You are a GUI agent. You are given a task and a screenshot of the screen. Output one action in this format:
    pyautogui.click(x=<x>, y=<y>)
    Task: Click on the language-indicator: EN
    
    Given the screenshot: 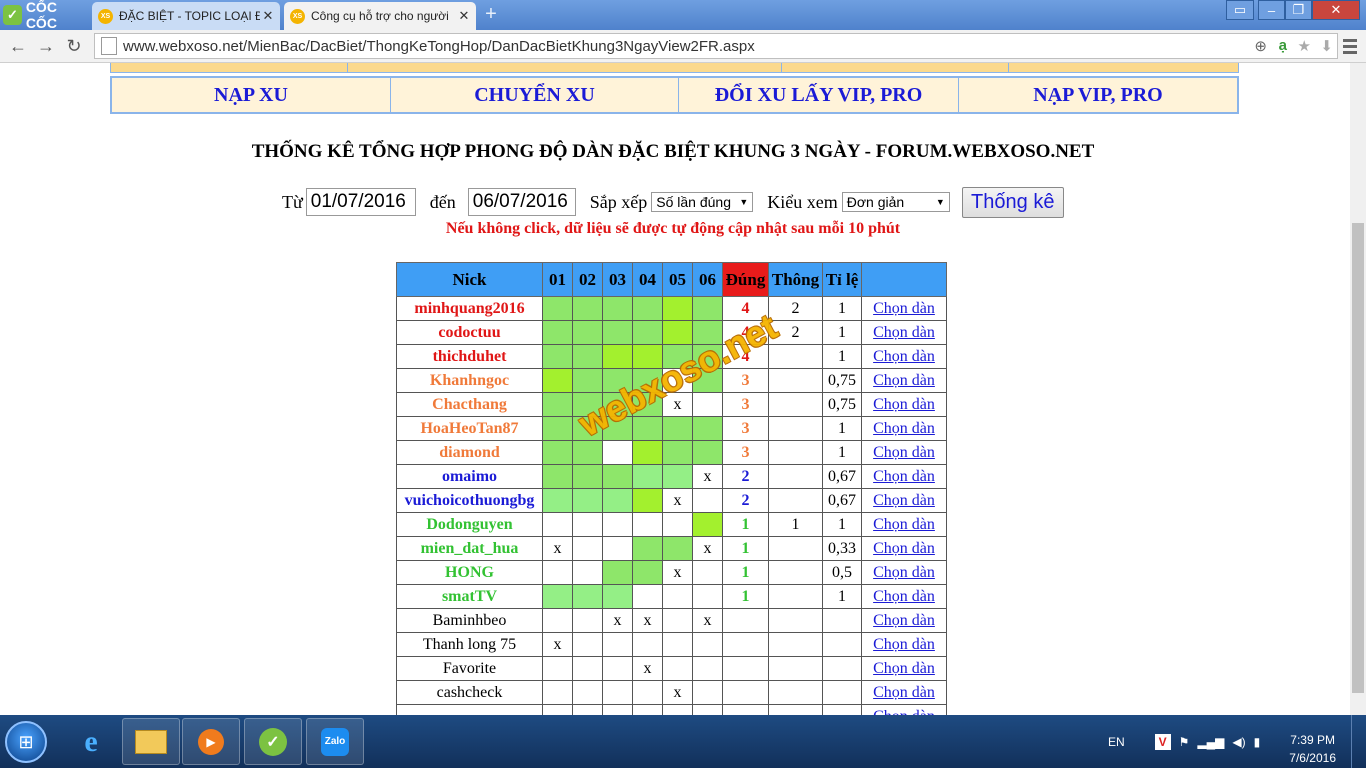 What is the action you would take?
    pyautogui.click(x=1116, y=742)
    